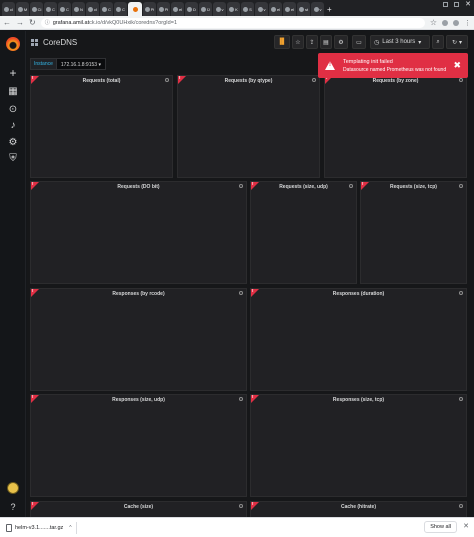 This screenshot has height=537, width=474. What do you see at coordinates (47, 22) in the screenshot?
I see `site-info-icon: ⓘ` at bounding box center [47, 22].